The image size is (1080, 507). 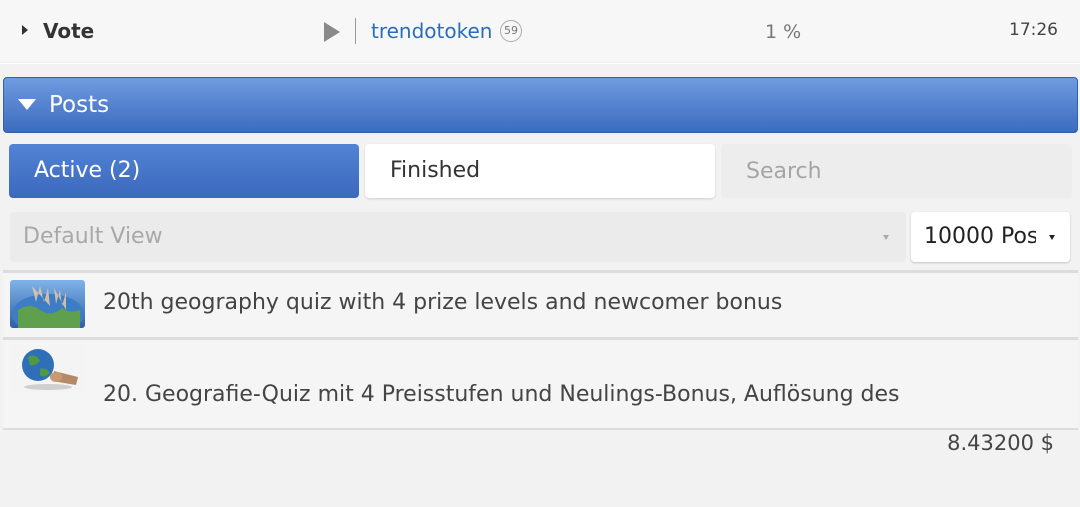 What do you see at coordinates (540, 31) in the screenshot?
I see `vote-row: Vote trendotoken 59 1 % 17:26` at bounding box center [540, 31].